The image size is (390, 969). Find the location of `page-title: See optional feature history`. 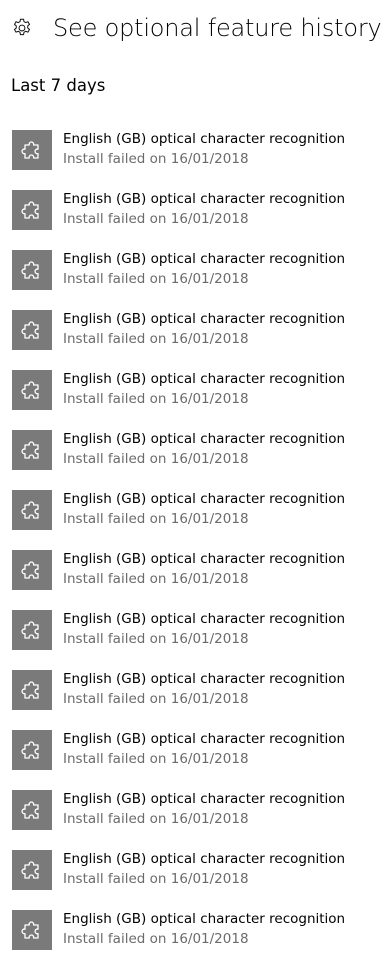

page-title: See optional feature history is located at coordinates (217, 28).